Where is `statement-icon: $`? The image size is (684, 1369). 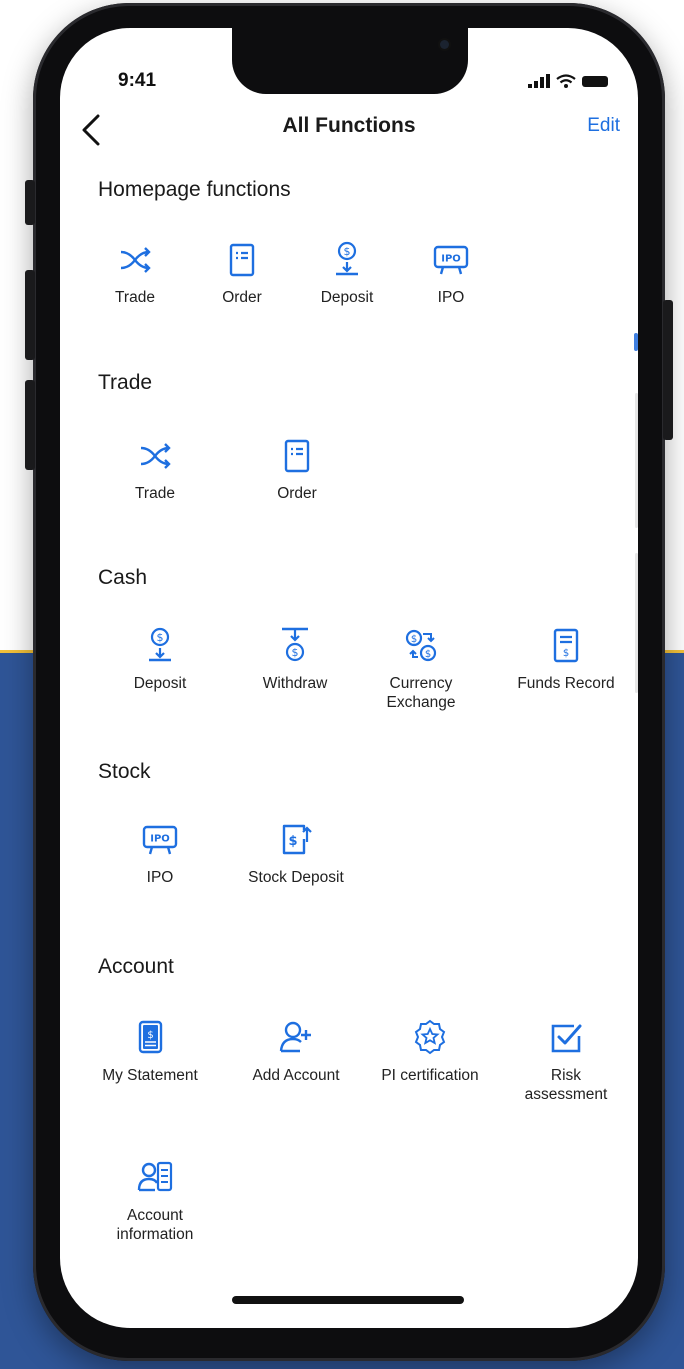 statement-icon: $ is located at coordinates (150, 1037).